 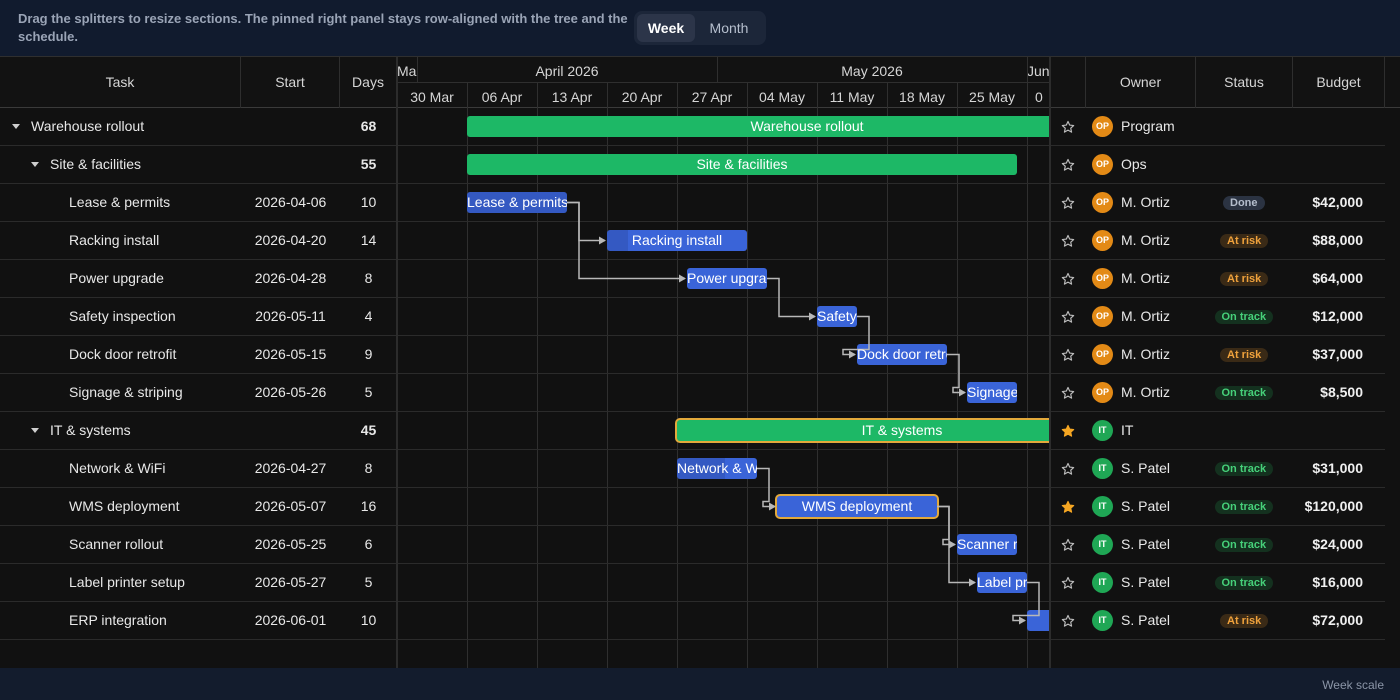 What do you see at coordinates (90, 430) in the screenshot?
I see `task-name: IT & systems` at bounding box center [90, 430].